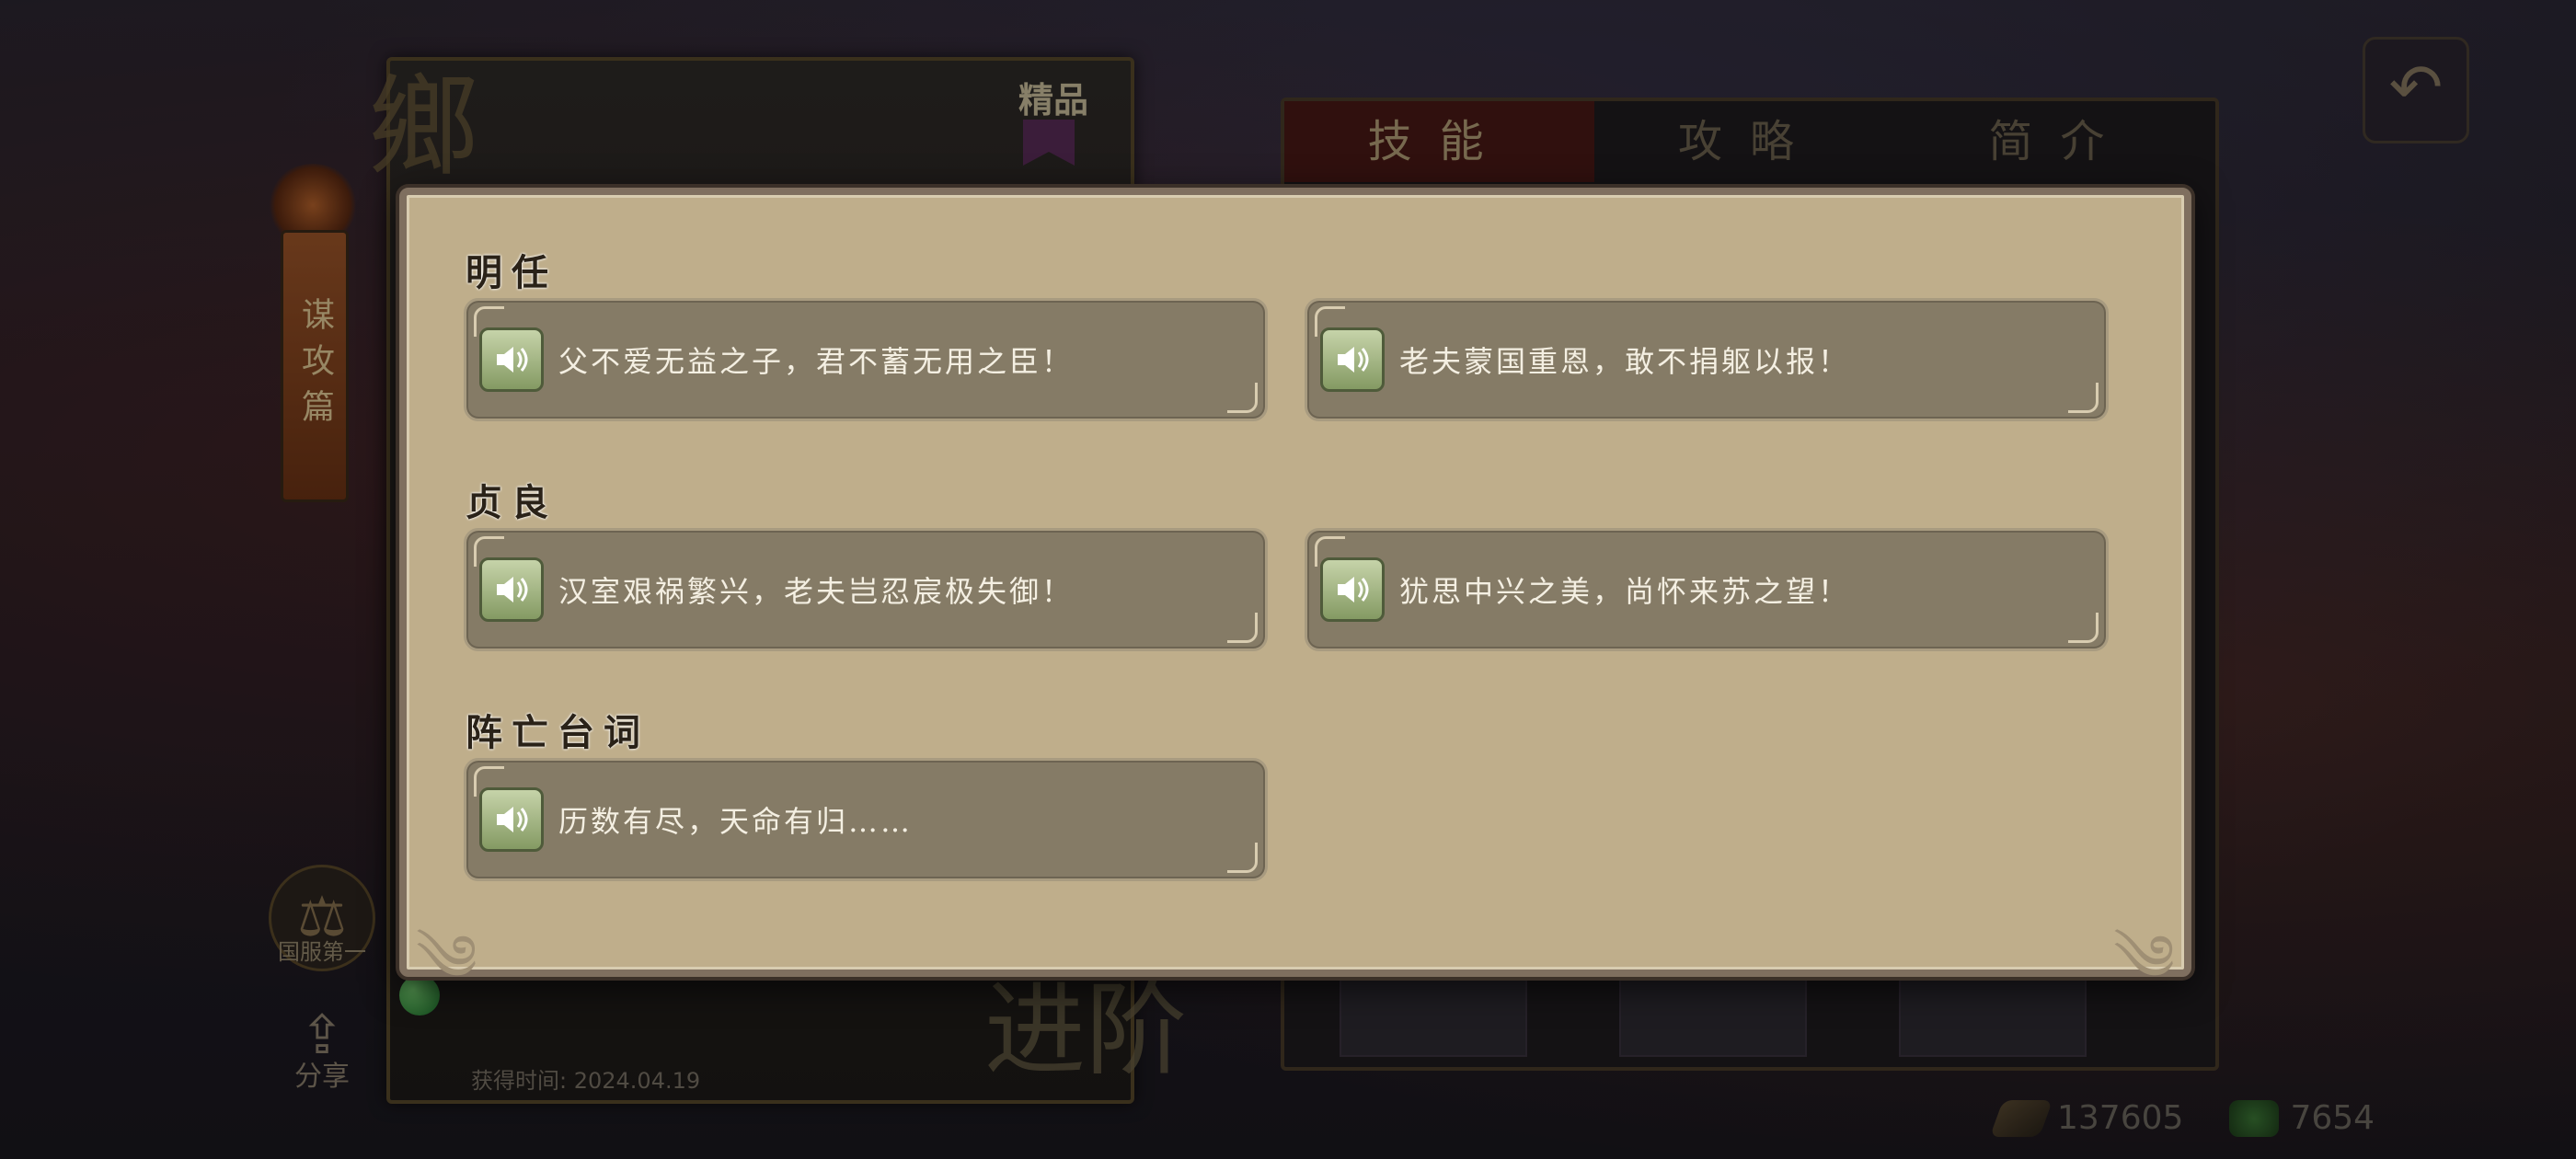 Image resolution: width=2576 pixels, height=1159 pixels. Describe the element at coordinates (816, 591) in the screenshot. I see `voice-line-text: 汉室艰祸繁兴，老夫岂忍宸极失御！` at that location.